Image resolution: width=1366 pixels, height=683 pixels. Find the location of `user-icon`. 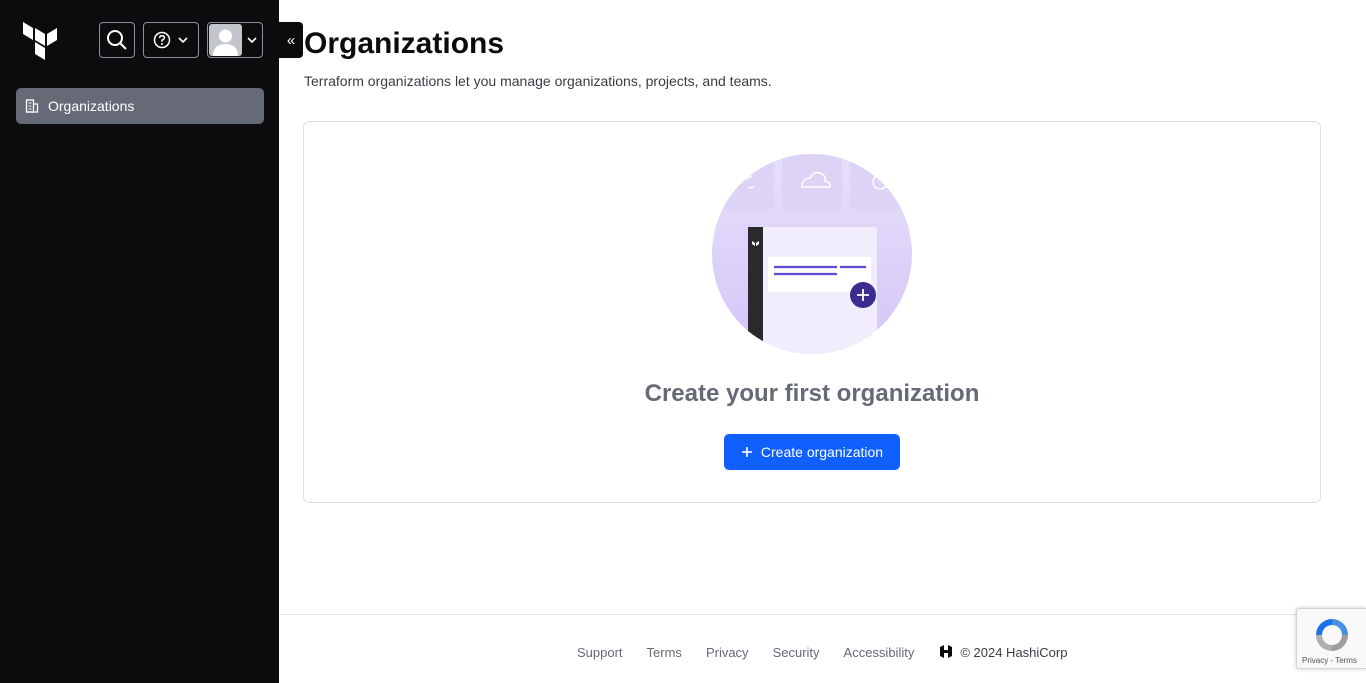

user-icon is located at coordinates (225, 42).